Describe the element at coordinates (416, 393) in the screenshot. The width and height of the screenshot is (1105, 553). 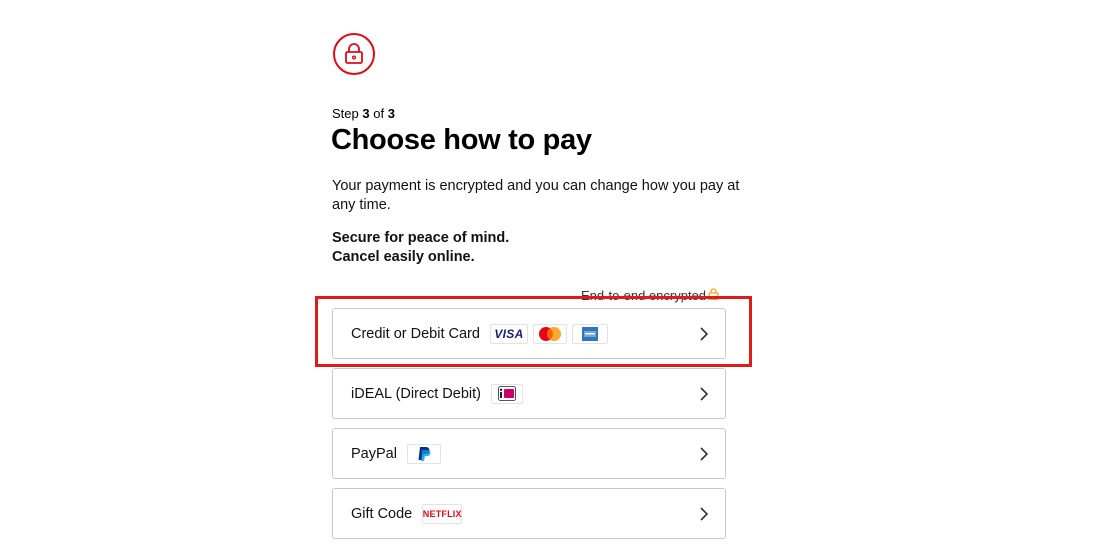
I see `option-label: iDEAL (Direct Debit)` at that location.